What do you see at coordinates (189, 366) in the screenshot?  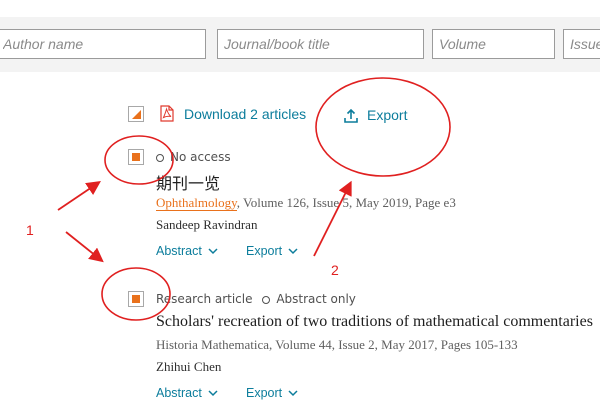 I see `result-2-author: Zhihui Chen` at bounding box center [189, 366].